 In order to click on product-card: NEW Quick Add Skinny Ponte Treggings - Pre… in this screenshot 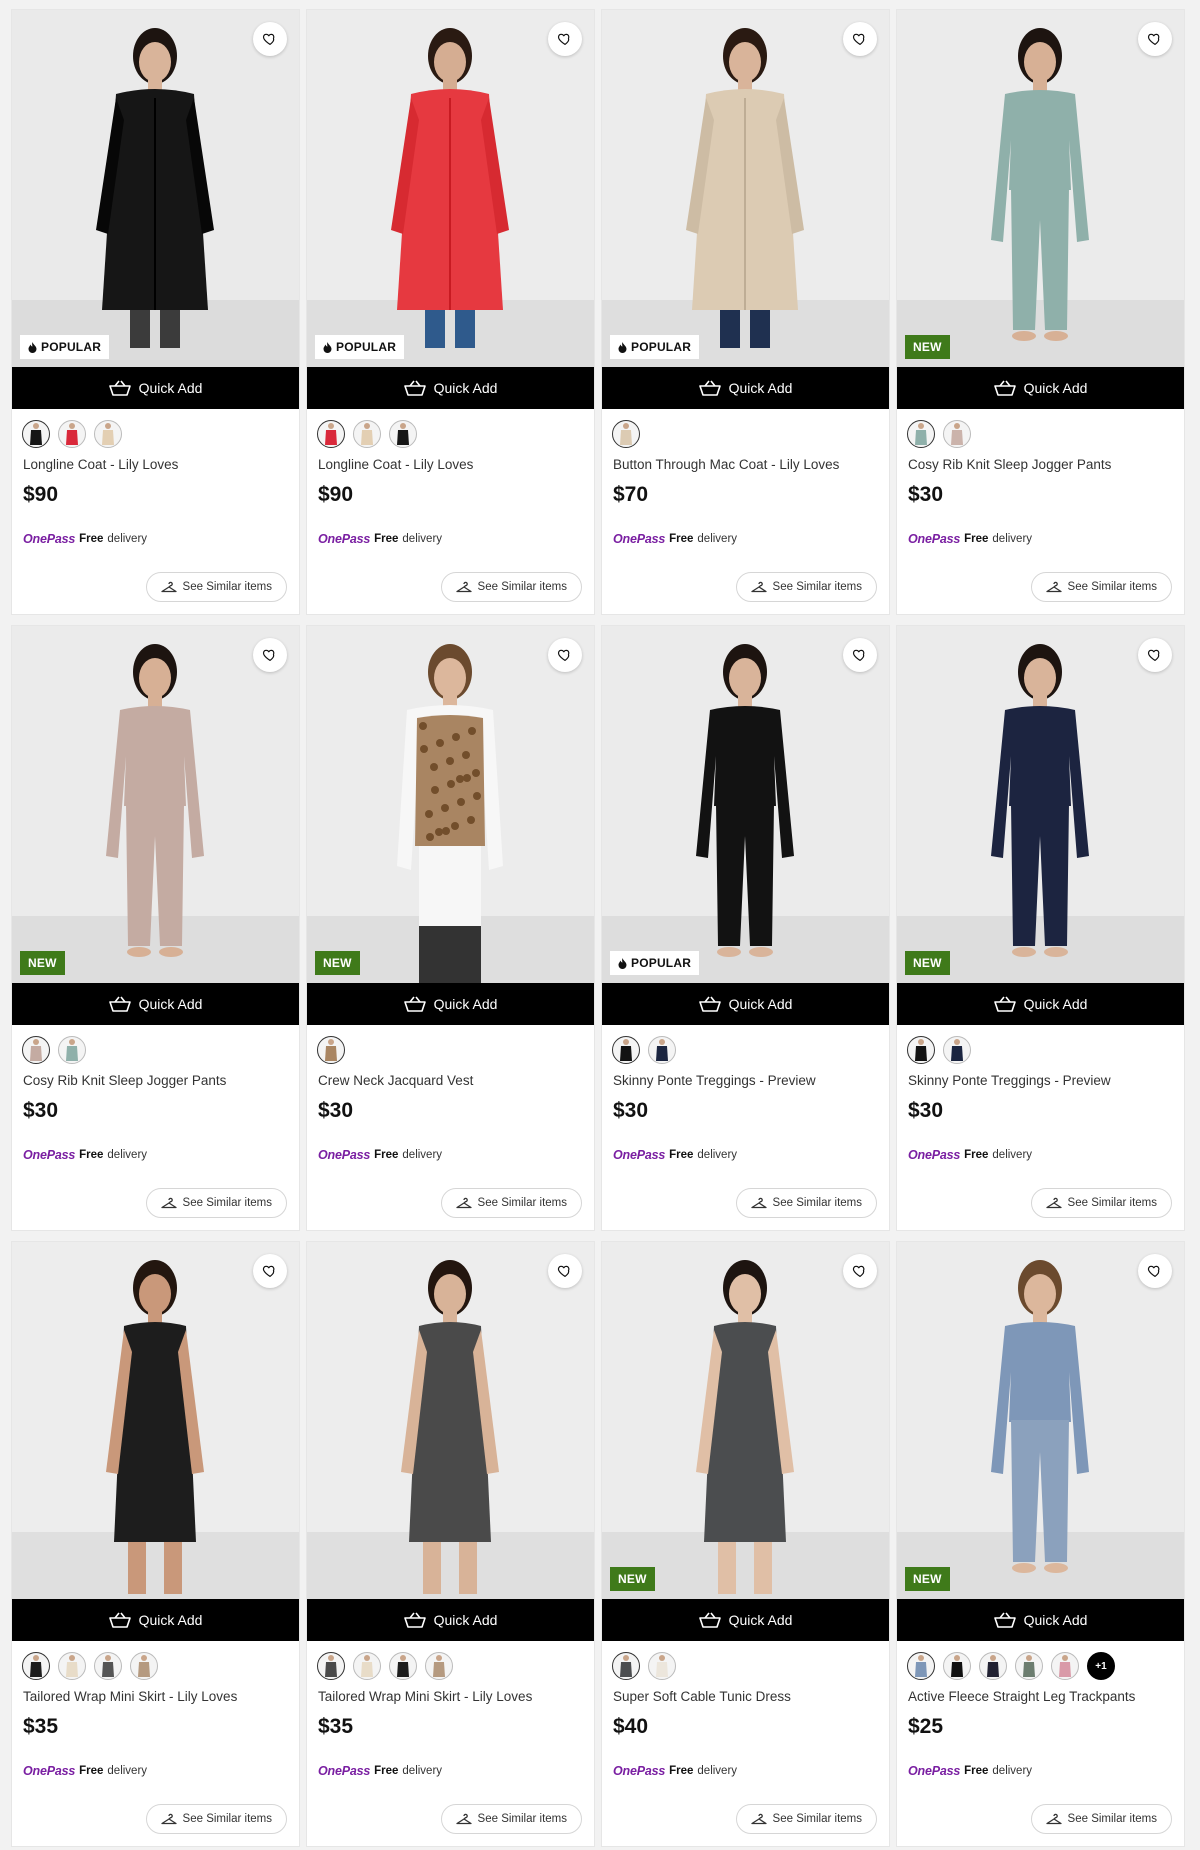, I will do `click(1040, 928)`.